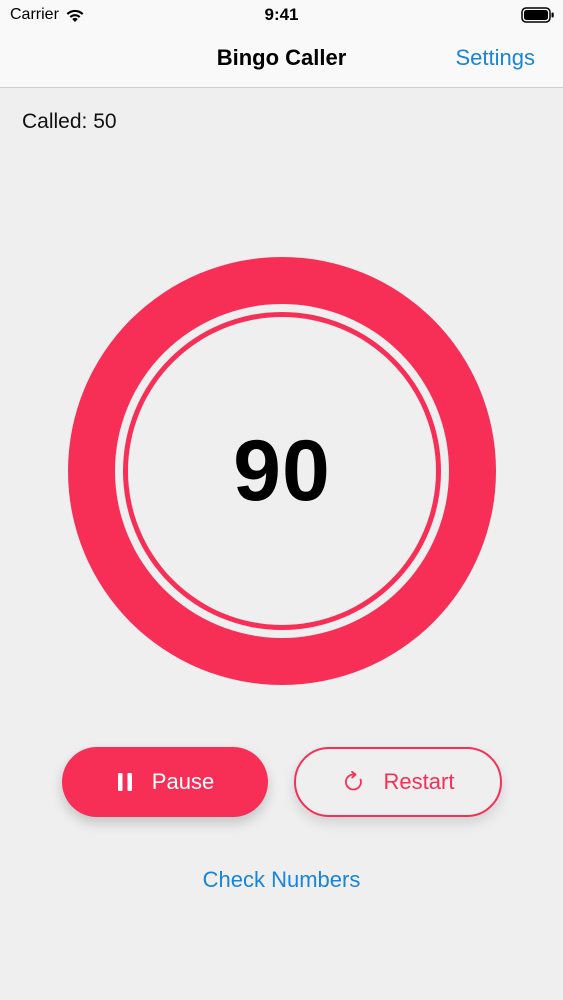 The width and height of the screenshot is (563, 1000). I want to click on check-numbers-button: Check Numbers, so click(281, 880).